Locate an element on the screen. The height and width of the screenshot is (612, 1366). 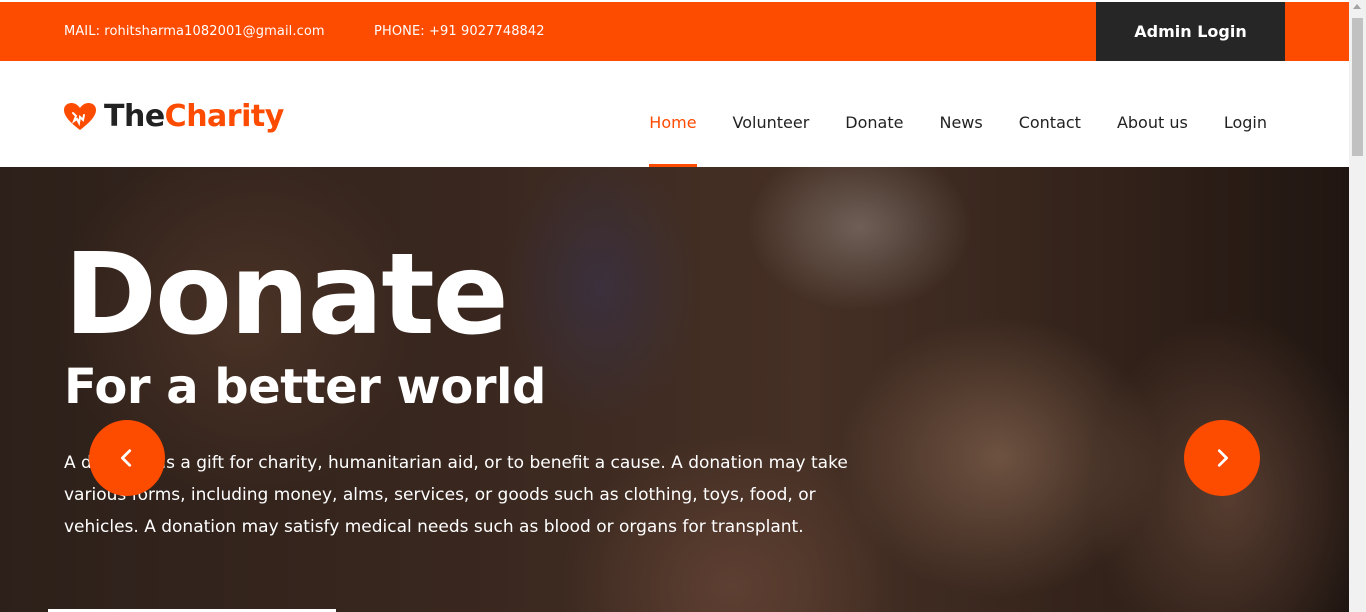
contact-mail: MAIL: rohitsharma1082001@gmail.com is located at coordinates (194, 31).